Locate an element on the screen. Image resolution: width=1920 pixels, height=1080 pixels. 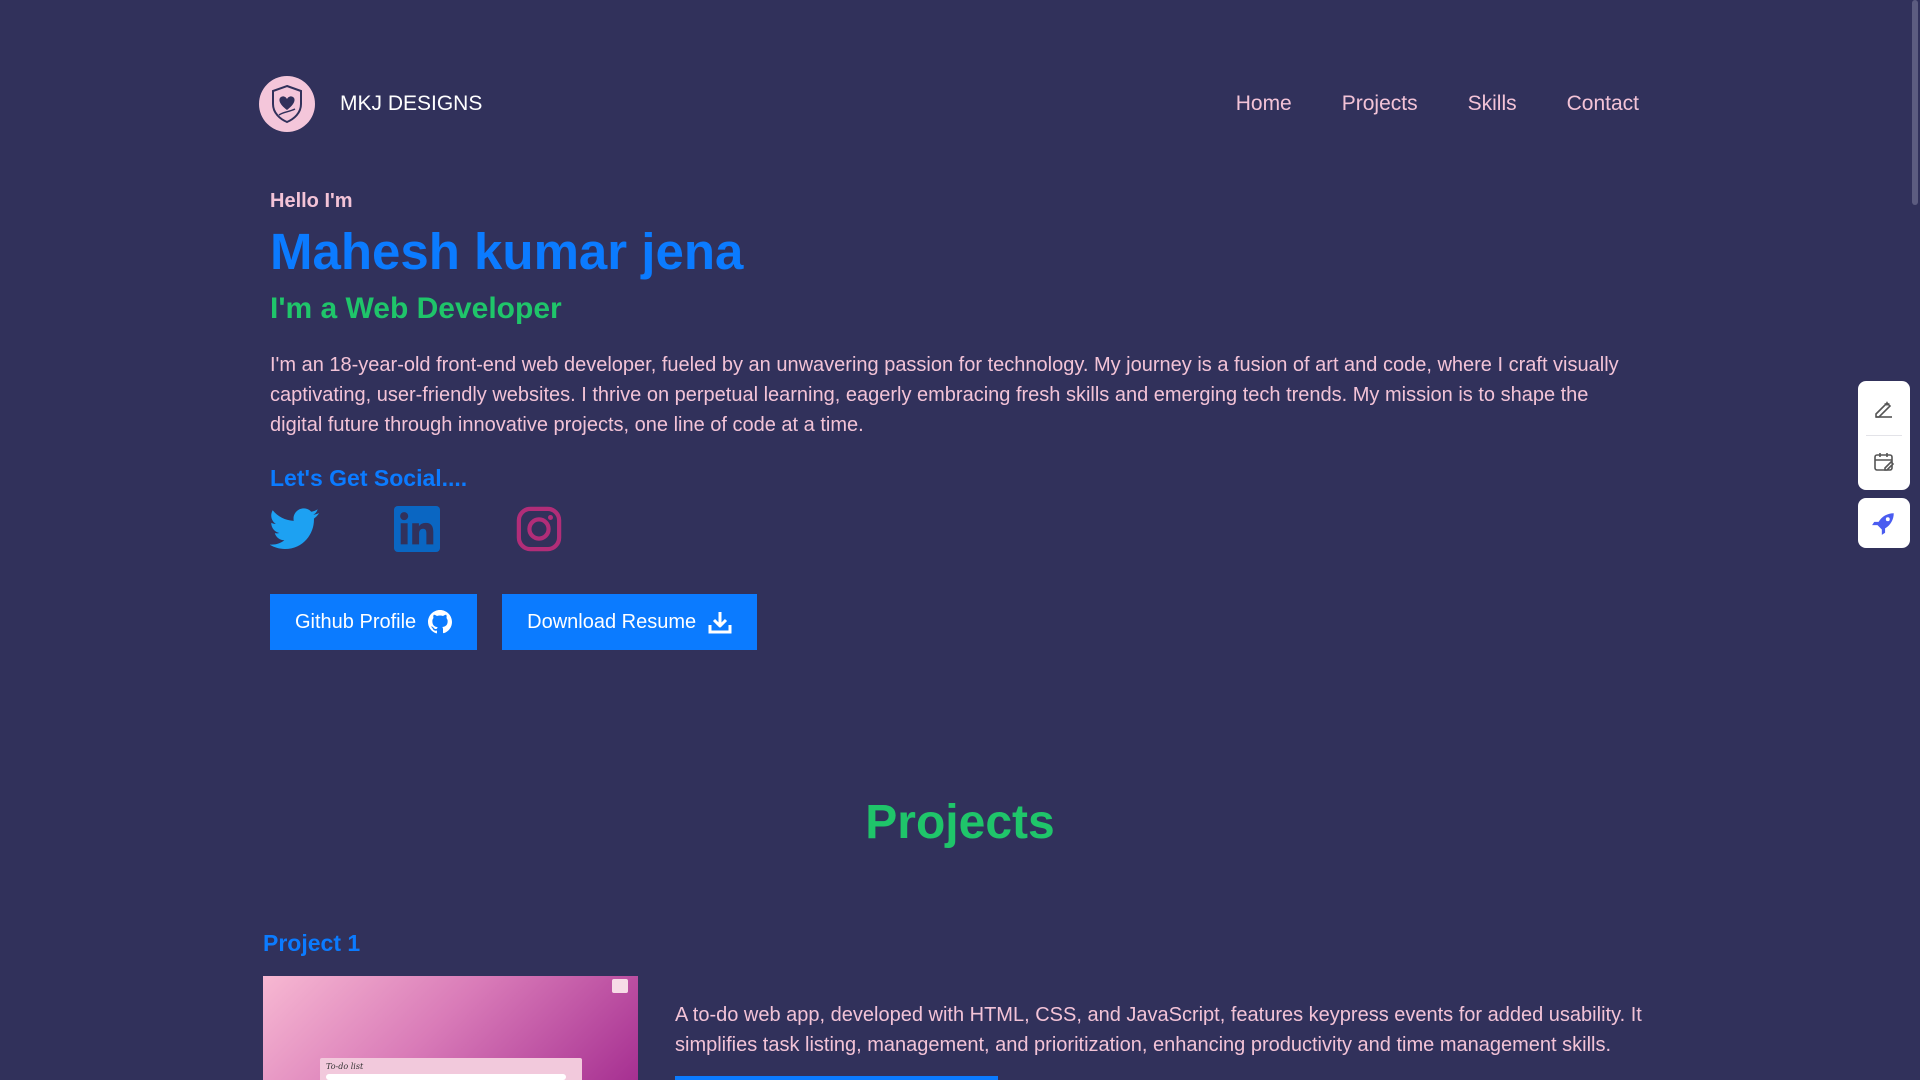
side-panel is located at coordinates (1884, 435).